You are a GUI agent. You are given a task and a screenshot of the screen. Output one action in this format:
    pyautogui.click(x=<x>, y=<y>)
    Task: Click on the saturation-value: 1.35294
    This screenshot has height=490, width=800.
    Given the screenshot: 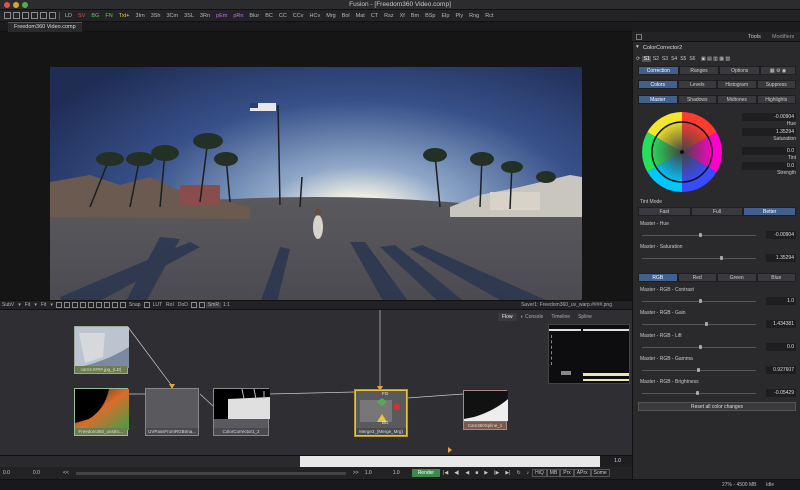 What is the action you would take?
    pyautogui.click(x=769, y=132)
    